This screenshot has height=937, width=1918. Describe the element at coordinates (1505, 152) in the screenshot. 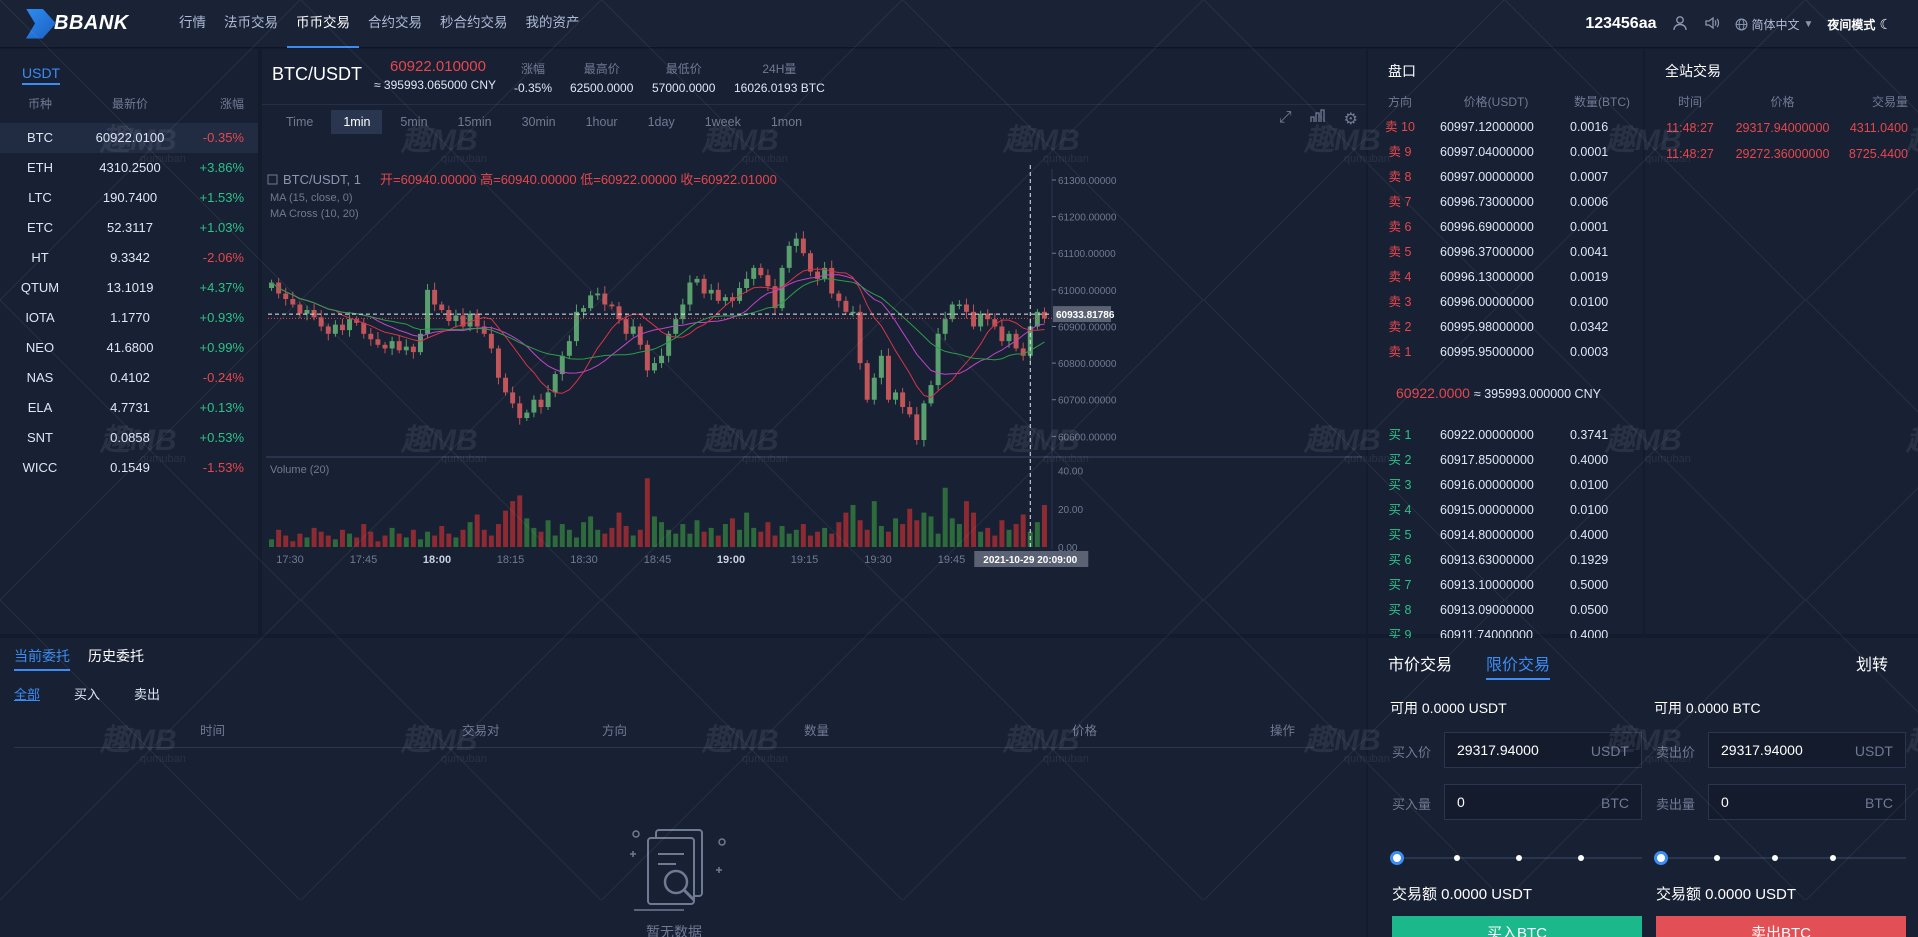

I see `ask-row: 卖 9 60997.04000000 0.0001` at that location.